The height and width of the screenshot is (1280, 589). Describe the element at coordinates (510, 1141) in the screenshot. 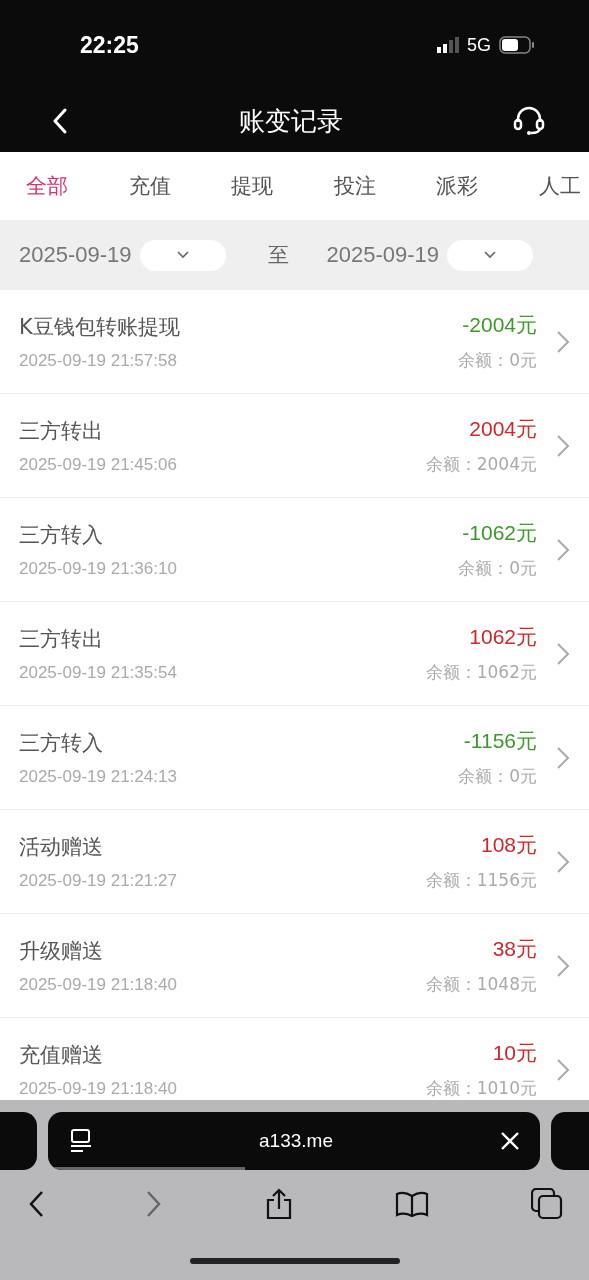

I see `close-icon` at that location.